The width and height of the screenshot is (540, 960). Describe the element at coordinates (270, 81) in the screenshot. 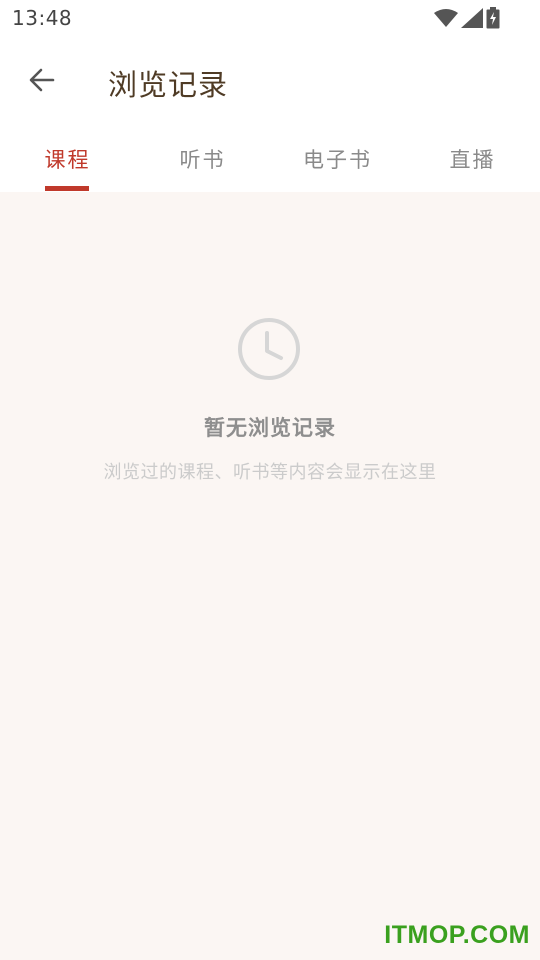

I see `app-header: 浏览记录` at that location.